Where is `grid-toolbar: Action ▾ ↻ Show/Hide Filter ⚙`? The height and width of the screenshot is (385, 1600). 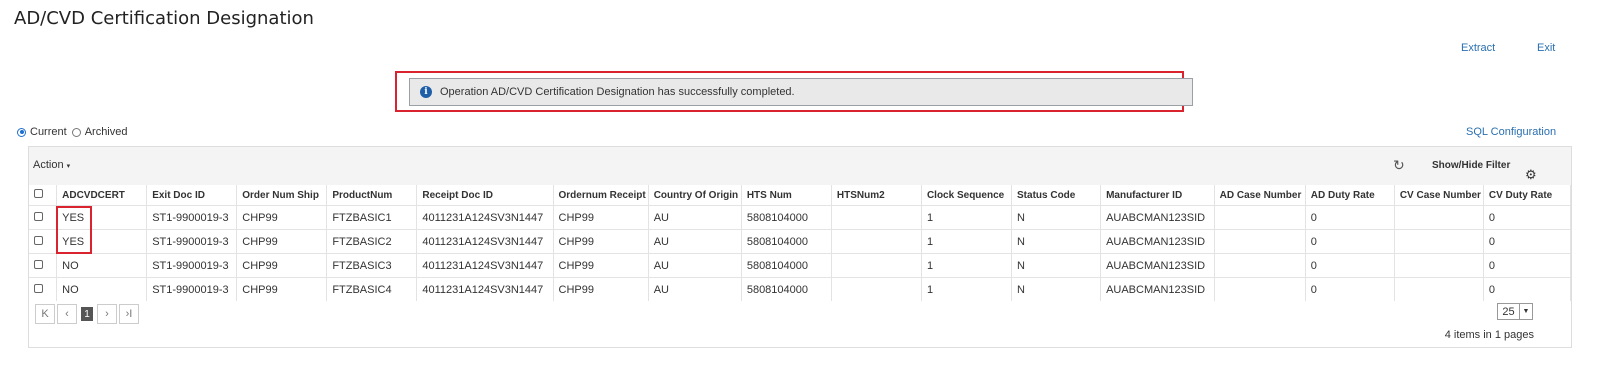 grid-toolbar: Action ▾ ↻ Show/Hide Filter ⚙ is located at coordinates (800, 166).